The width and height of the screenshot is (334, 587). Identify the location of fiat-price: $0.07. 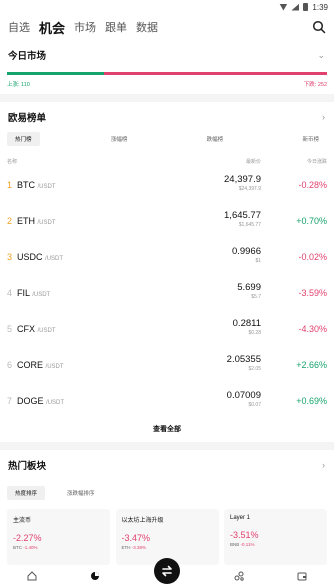
(254, 405).